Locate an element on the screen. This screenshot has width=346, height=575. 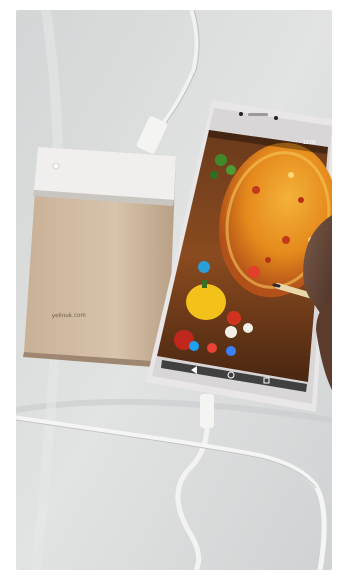
usb-plug-bottom is located at coordinates (207, 411).